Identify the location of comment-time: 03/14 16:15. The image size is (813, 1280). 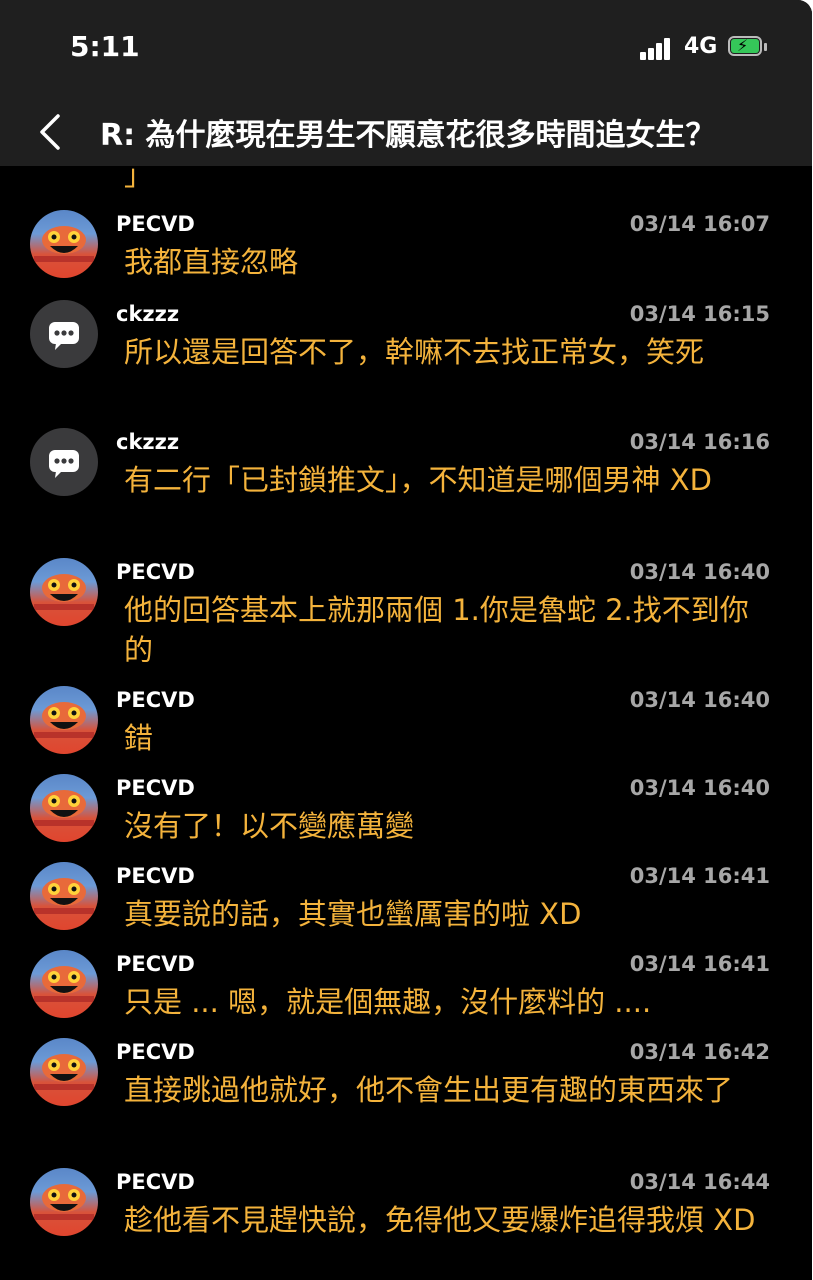
(699, 314).